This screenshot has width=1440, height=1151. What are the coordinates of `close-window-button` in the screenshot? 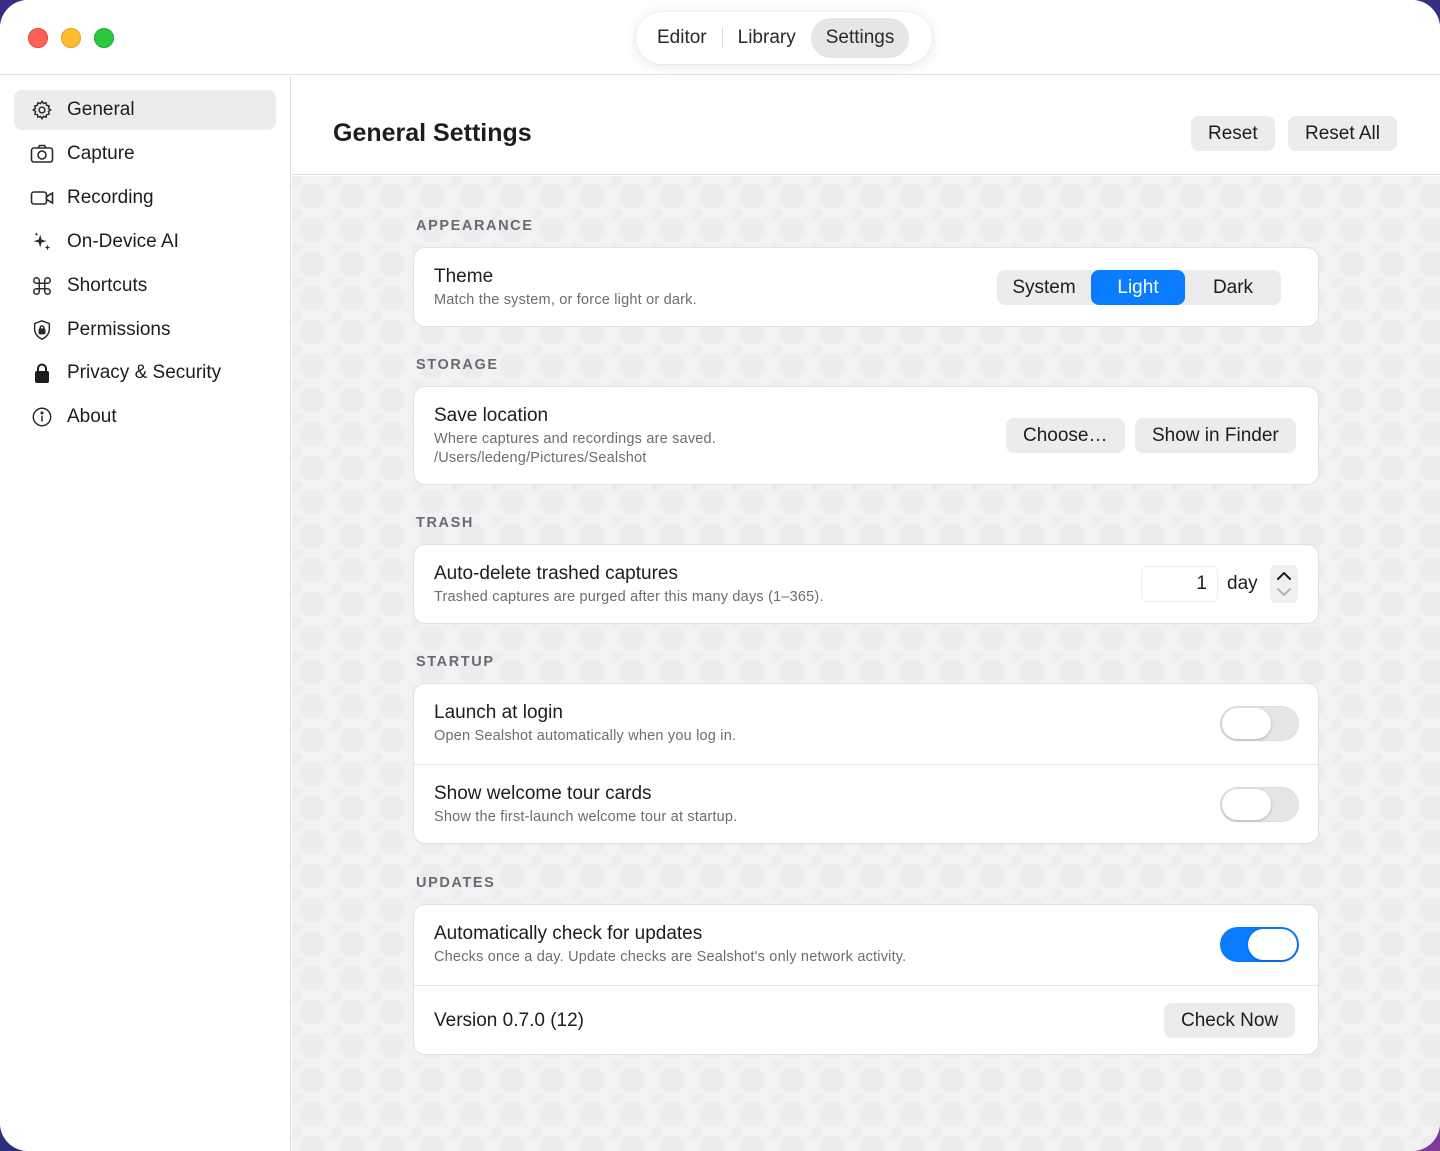 It's located at (38, 38).